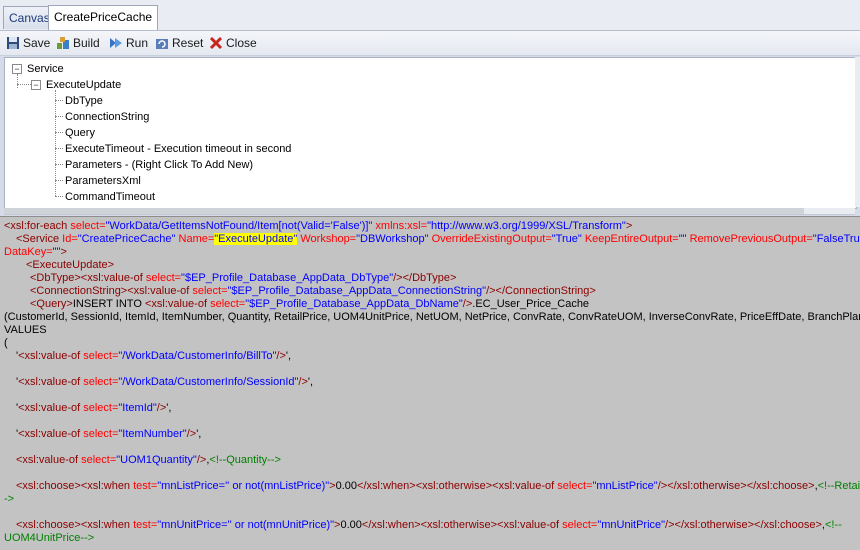 Image resolution: width=860 pixels, height=550 pixels. I want to click on close-button: Close, so click(233, 43).